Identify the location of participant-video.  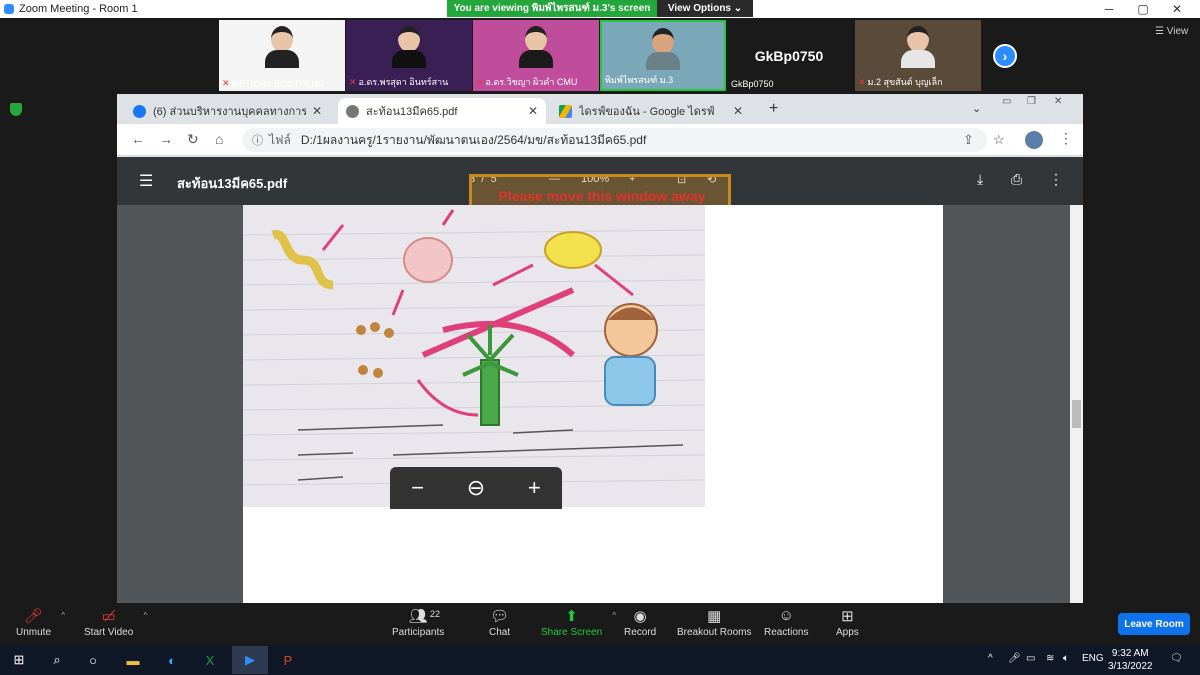
(663, 50).